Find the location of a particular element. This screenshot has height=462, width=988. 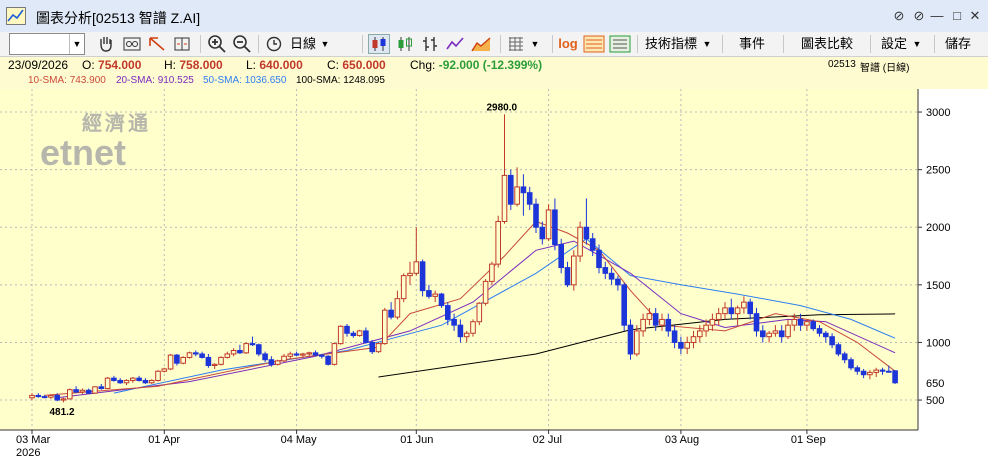

x-tick-label: 03 Mar is located at coordinates (33, 440).